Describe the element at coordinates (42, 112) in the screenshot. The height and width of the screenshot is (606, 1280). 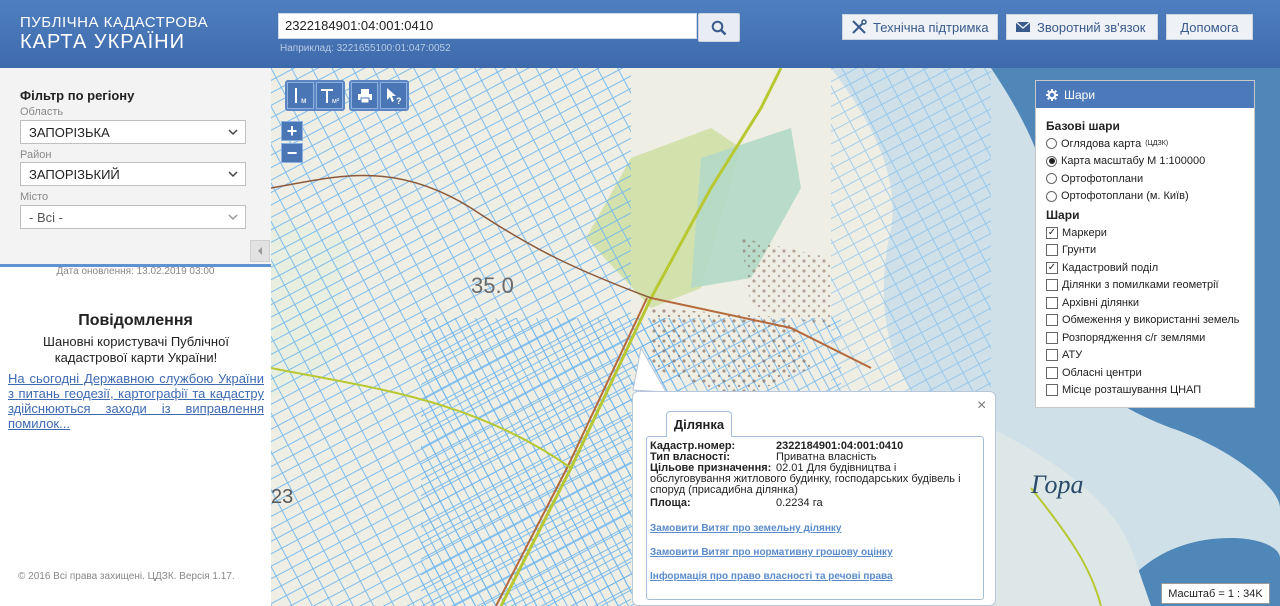
I see `oblast-label: Область` at that location.